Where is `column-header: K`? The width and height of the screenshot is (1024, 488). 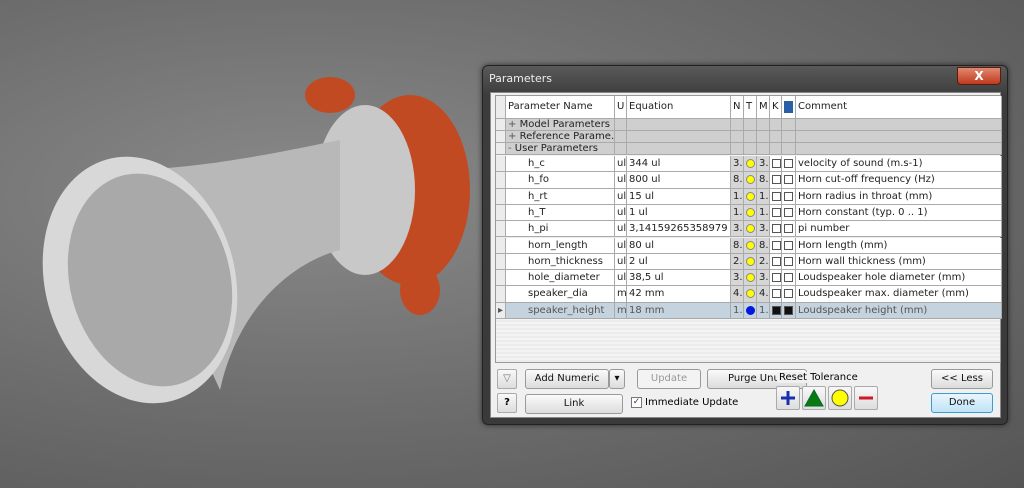 column-header: K is located at coordinates (776, 107).